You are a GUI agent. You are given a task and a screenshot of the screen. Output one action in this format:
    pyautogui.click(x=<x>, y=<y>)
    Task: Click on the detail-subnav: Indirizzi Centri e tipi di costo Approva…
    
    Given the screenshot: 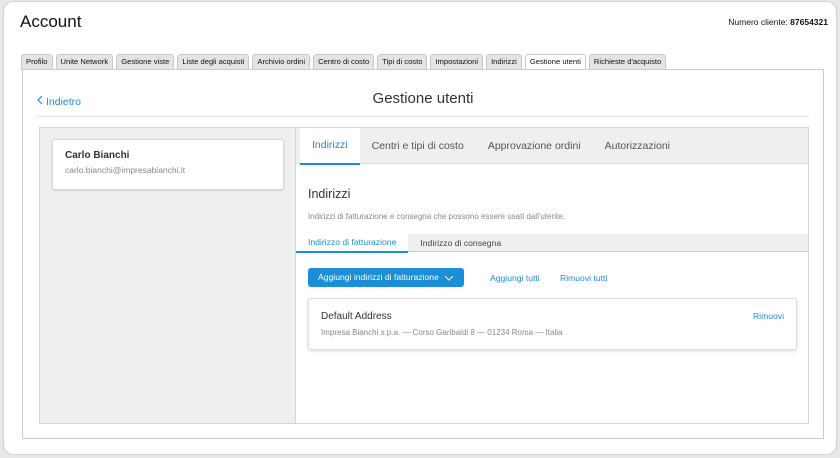 What is the action you would take?
    pyautogui.click(x=552, y=146)
    